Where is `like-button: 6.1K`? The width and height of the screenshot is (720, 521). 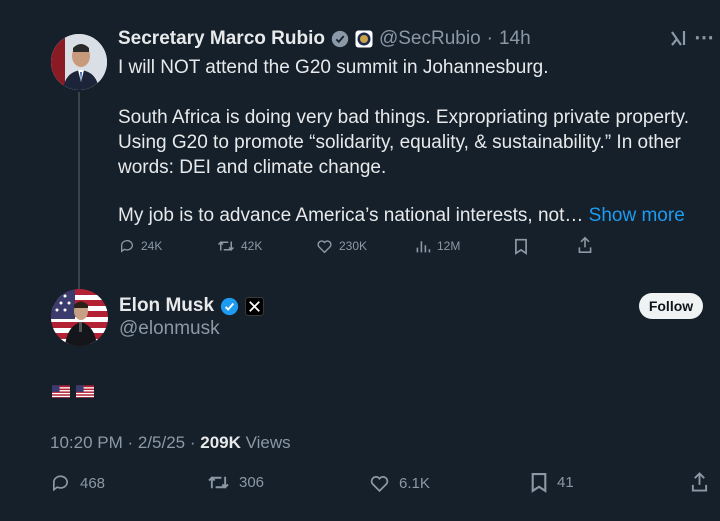
like-button: 6.1K is located at coordinates (399, 483).